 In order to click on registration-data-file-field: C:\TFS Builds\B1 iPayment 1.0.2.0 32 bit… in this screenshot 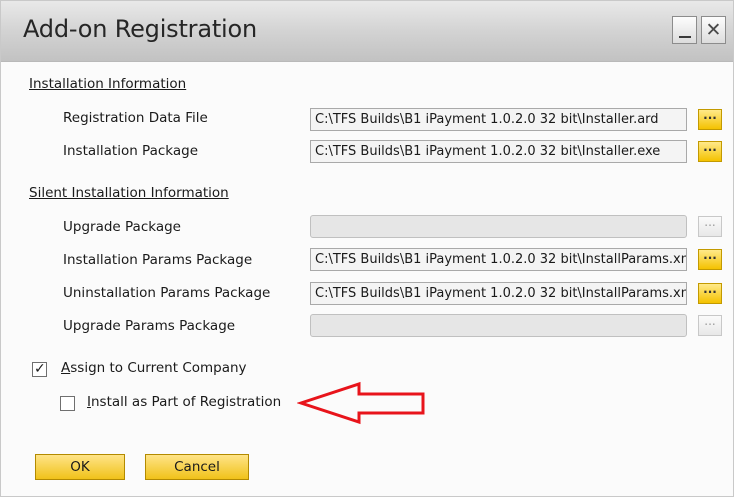, I will do `click(498, 119)`.